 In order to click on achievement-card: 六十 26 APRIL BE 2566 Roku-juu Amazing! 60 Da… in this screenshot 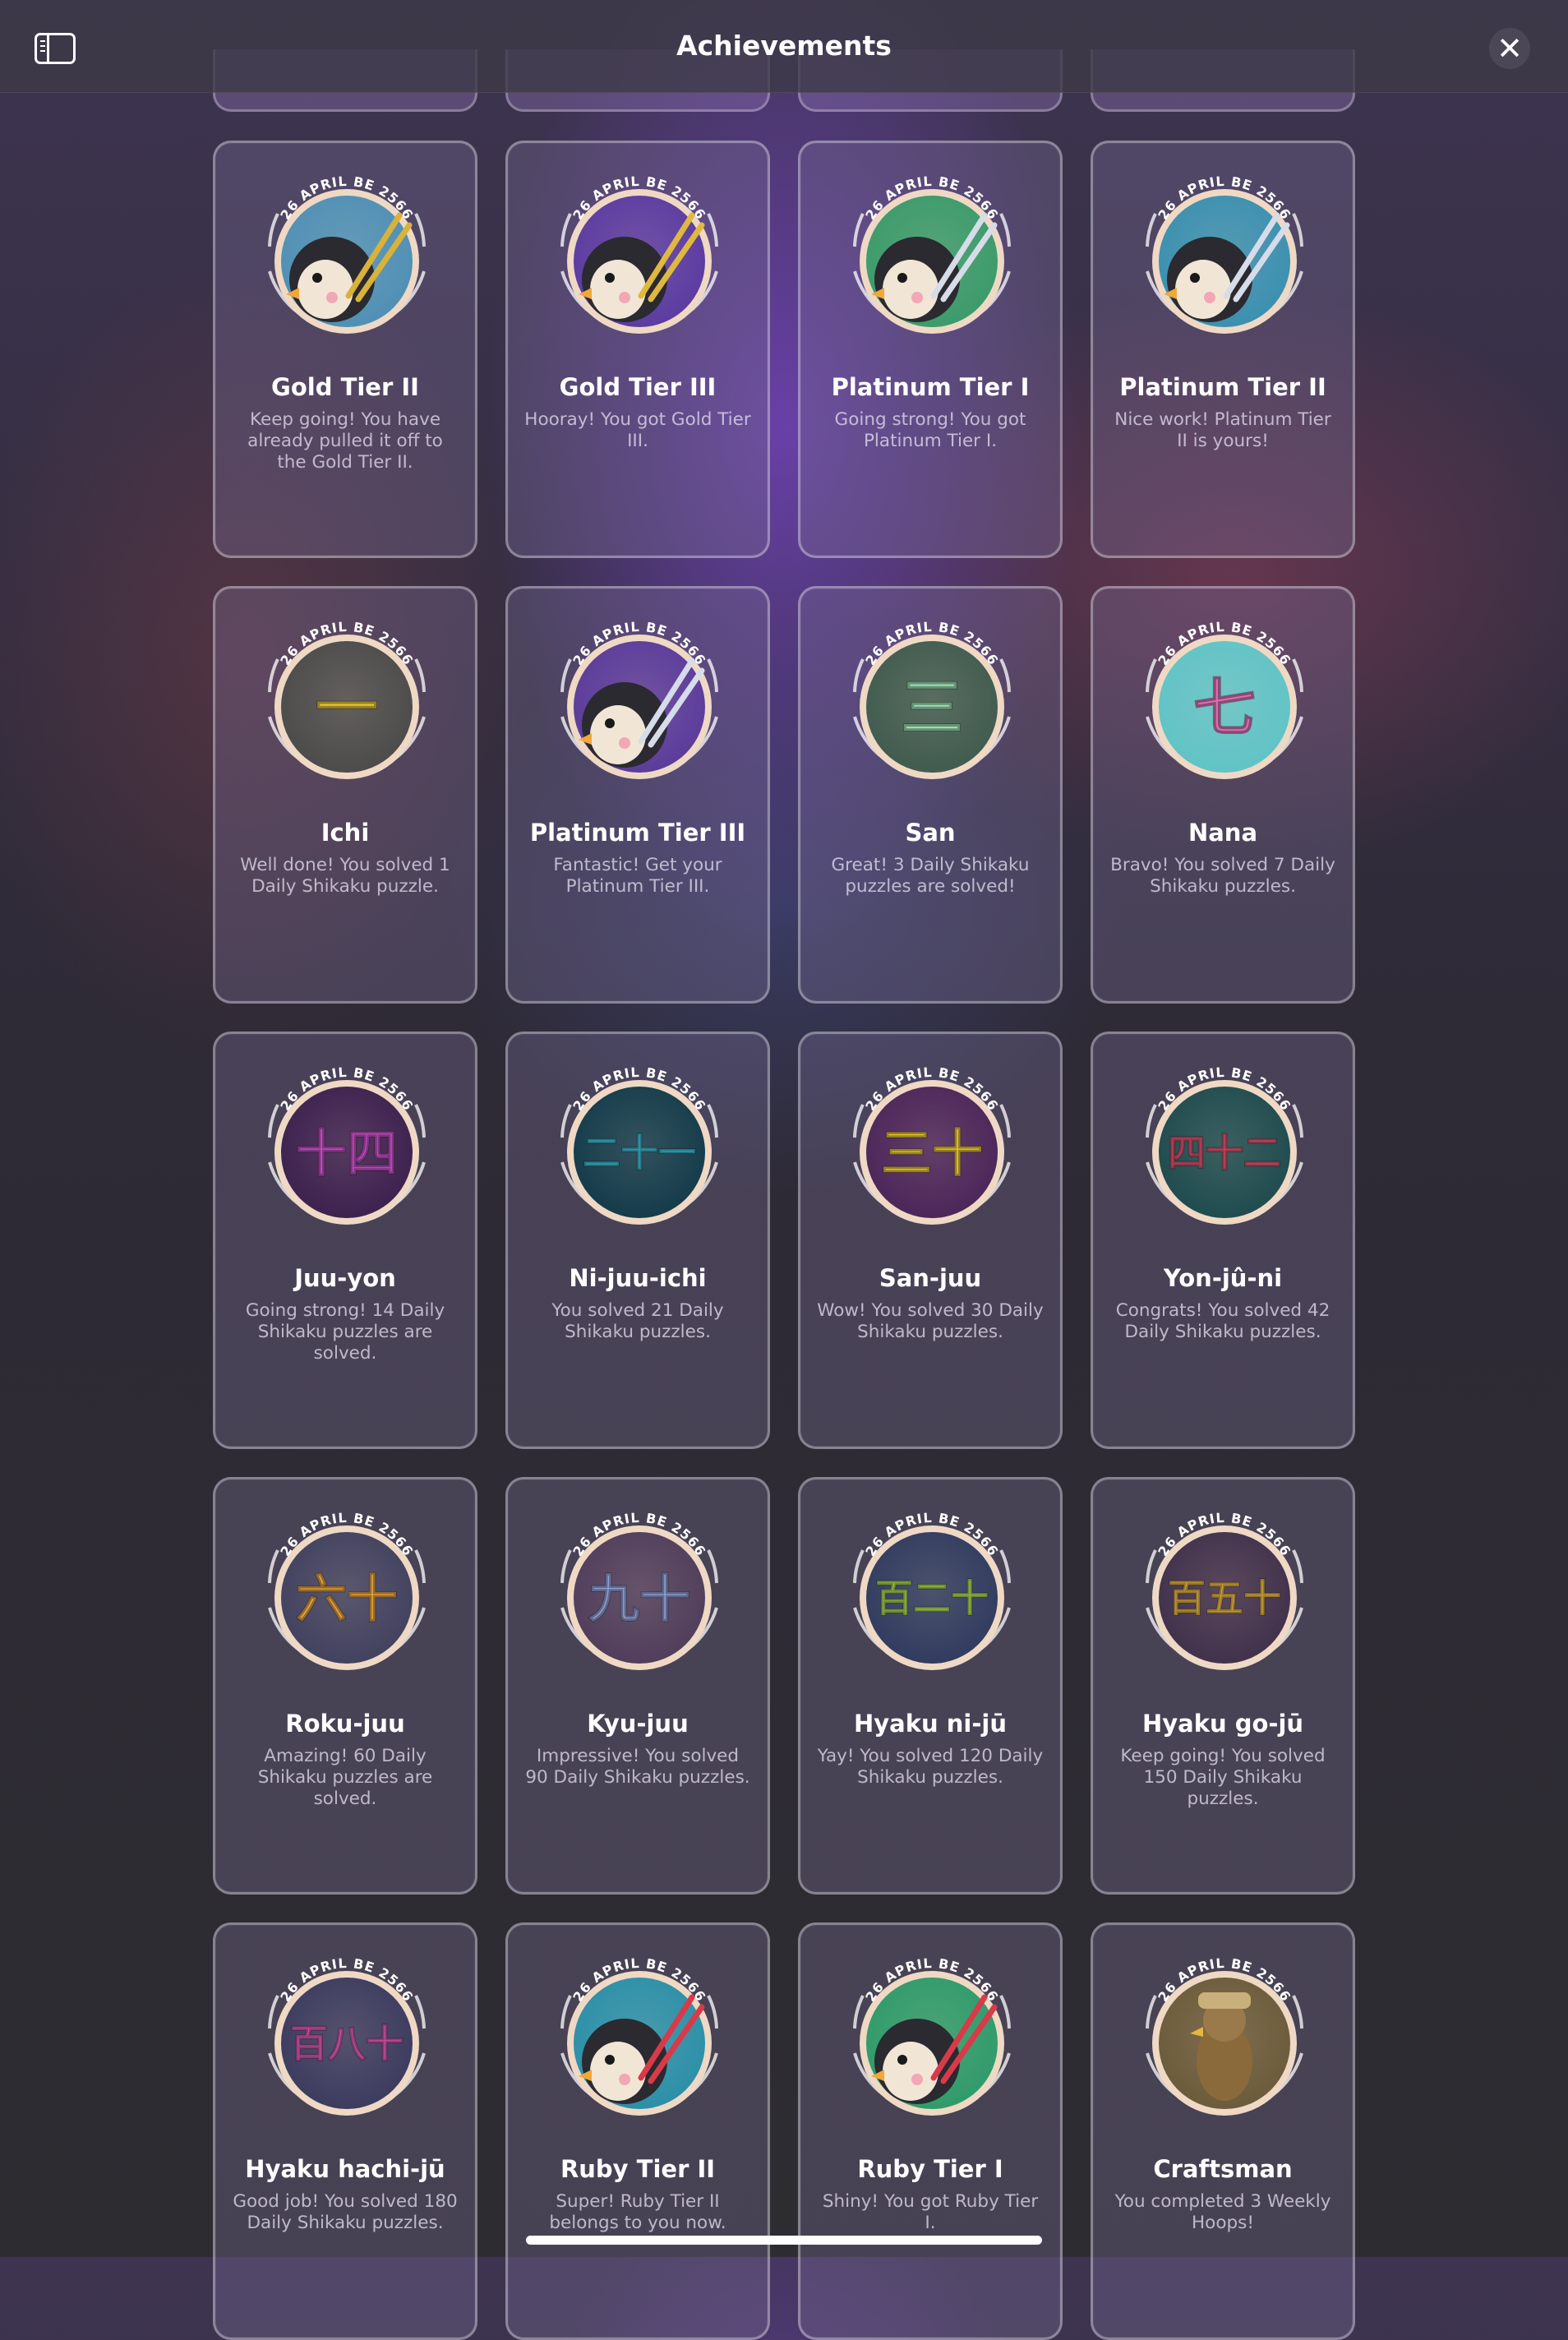, I will do `click(345, 1686)`.